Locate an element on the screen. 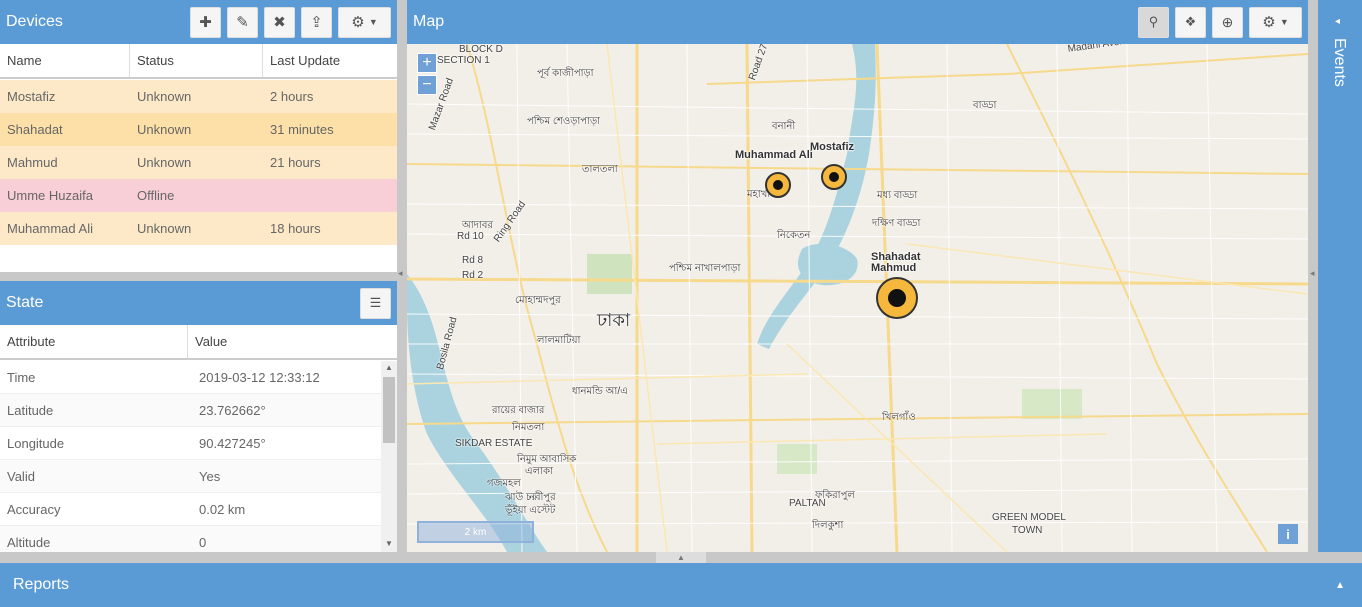 Image resolution: width=1362 pixels, height=607 pixels. remove-device-button: ✖ is located at coordinates (279, 22).